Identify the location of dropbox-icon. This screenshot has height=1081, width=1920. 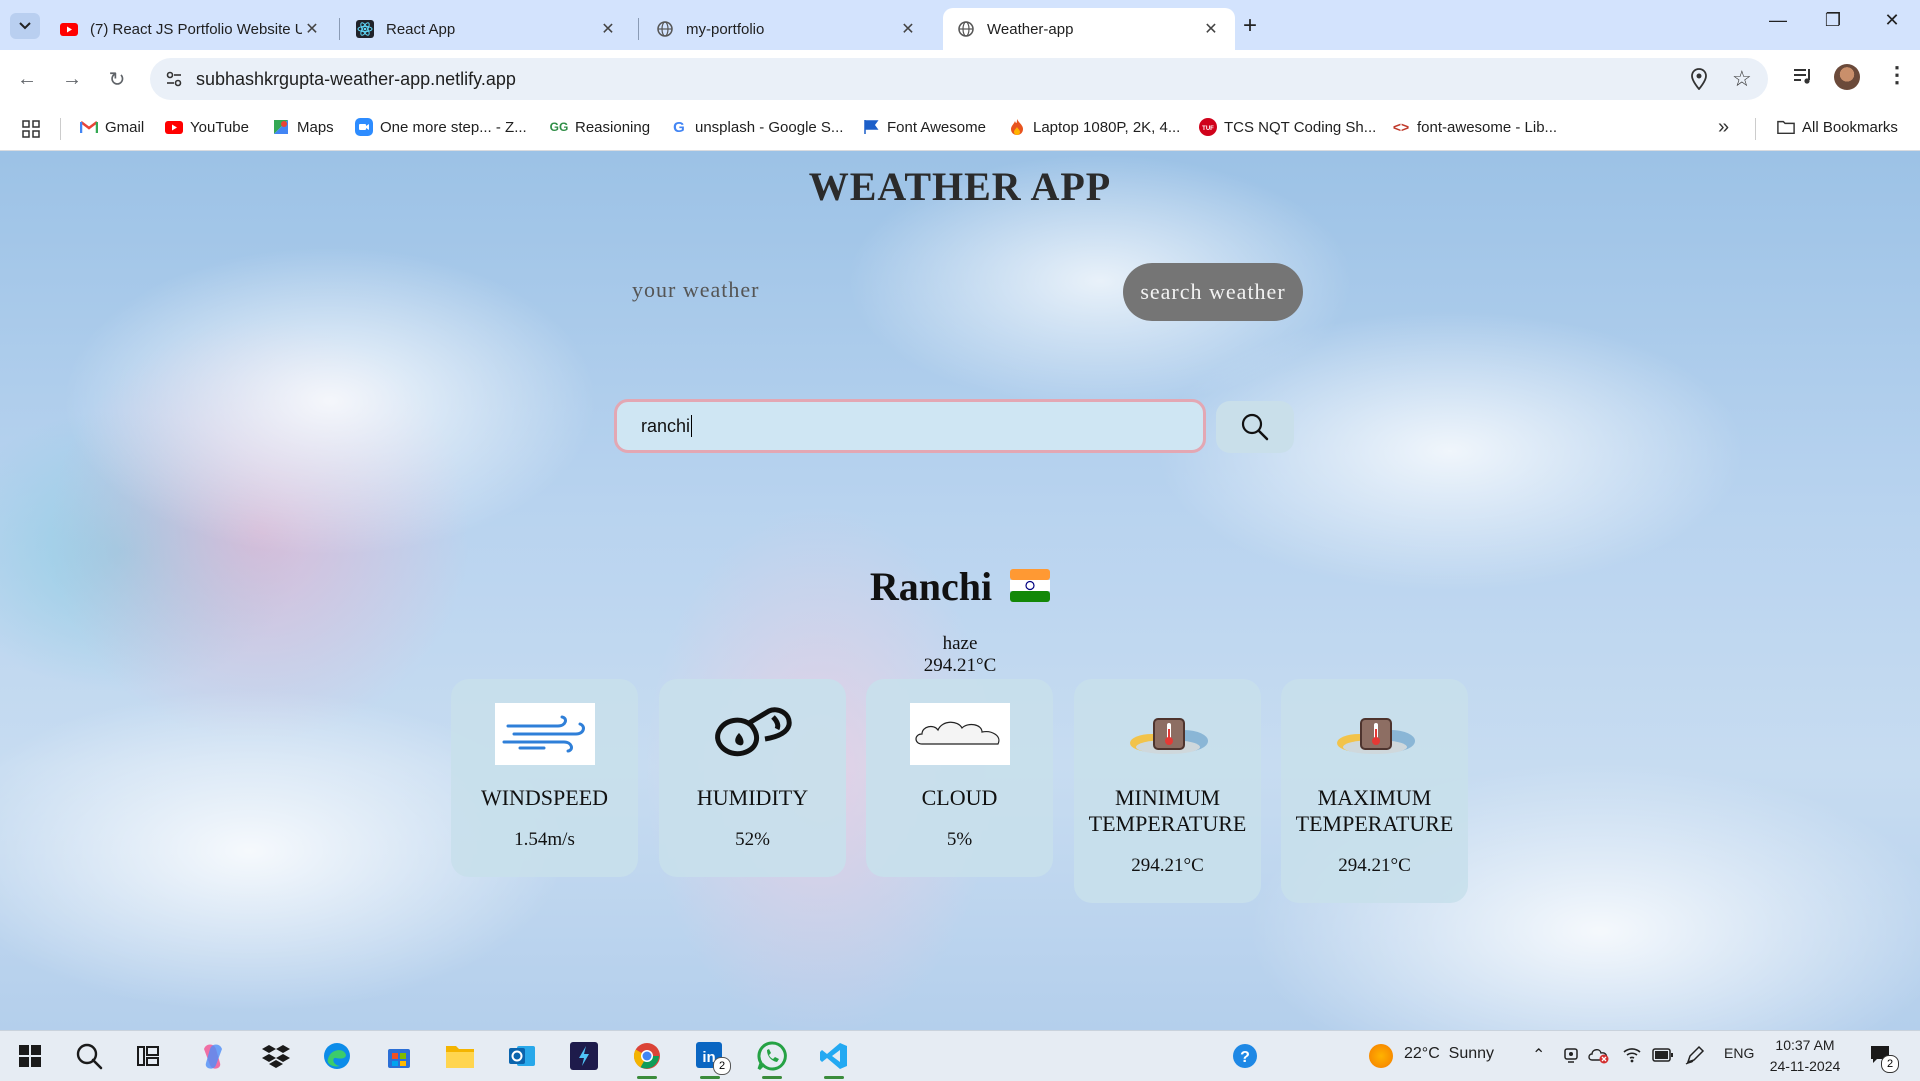
(276, 1056).